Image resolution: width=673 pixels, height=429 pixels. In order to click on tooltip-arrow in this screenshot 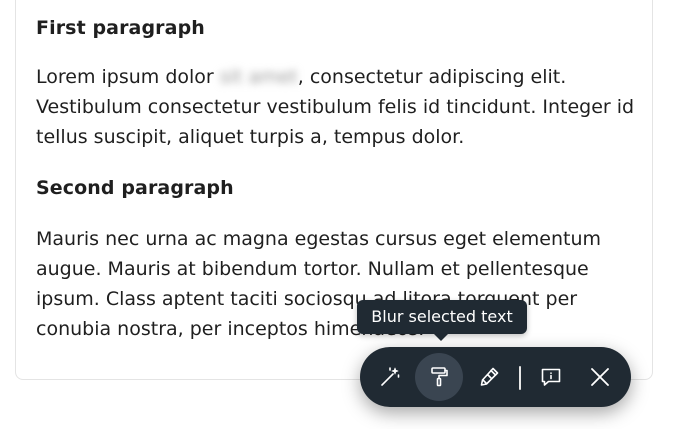, I will do `click(441, 337)`.